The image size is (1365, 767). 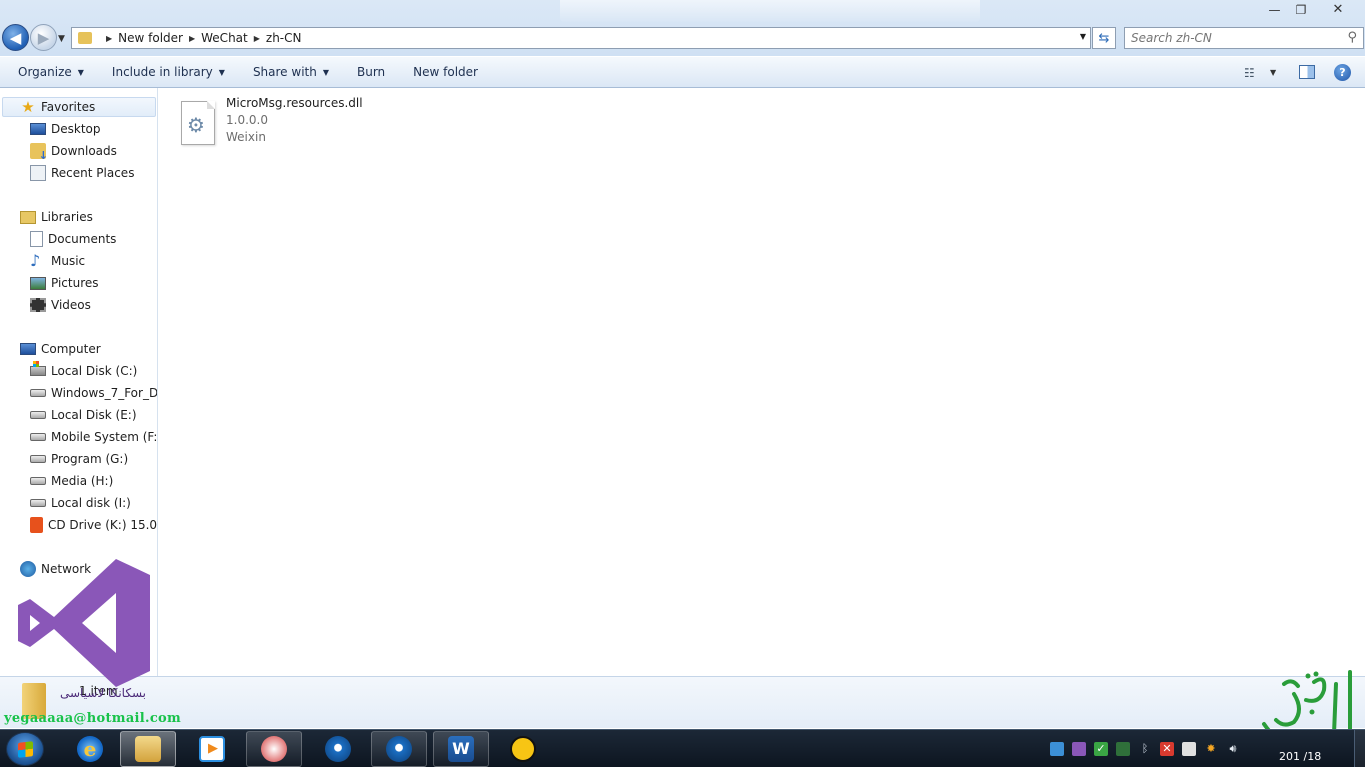 What do you see at coordinates (212, 749) in the screenshot?
I see `taskbar-media-player` at bounding box center [212, 749].